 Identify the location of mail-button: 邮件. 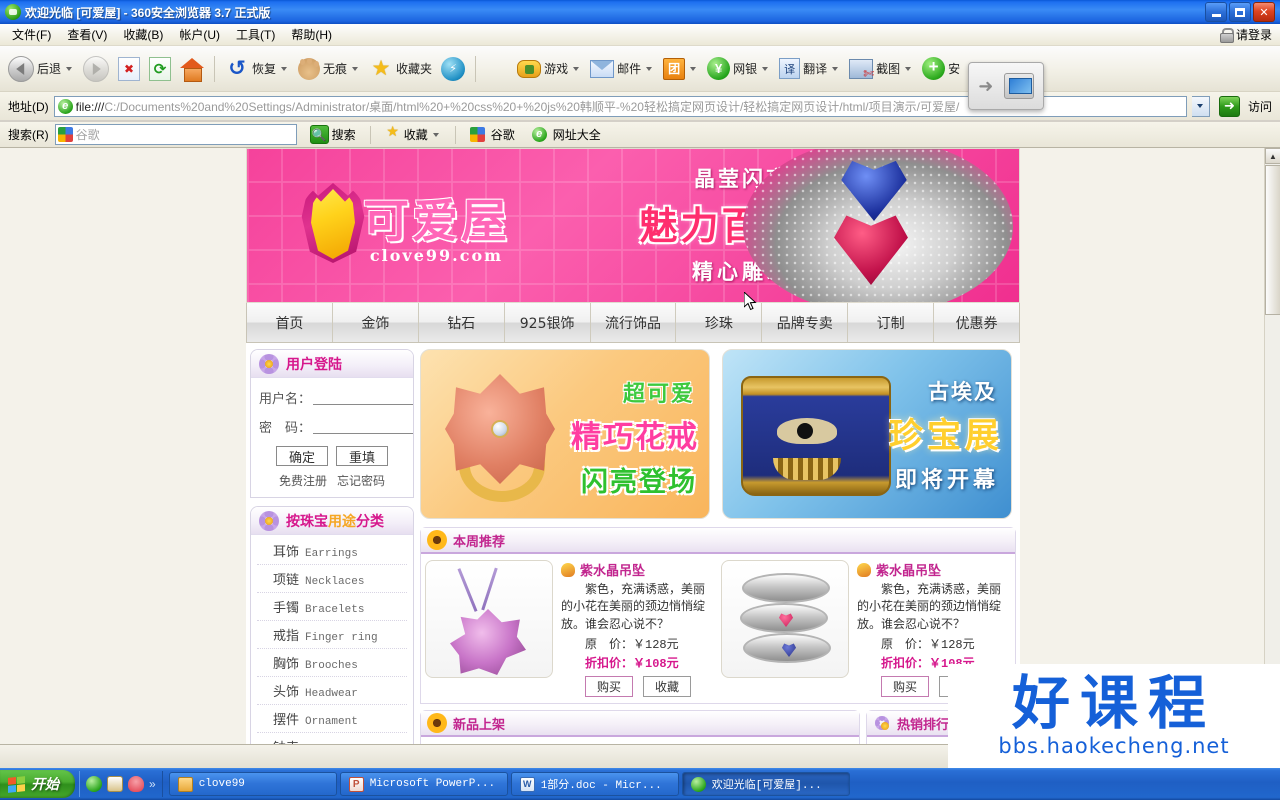
(622, 69).